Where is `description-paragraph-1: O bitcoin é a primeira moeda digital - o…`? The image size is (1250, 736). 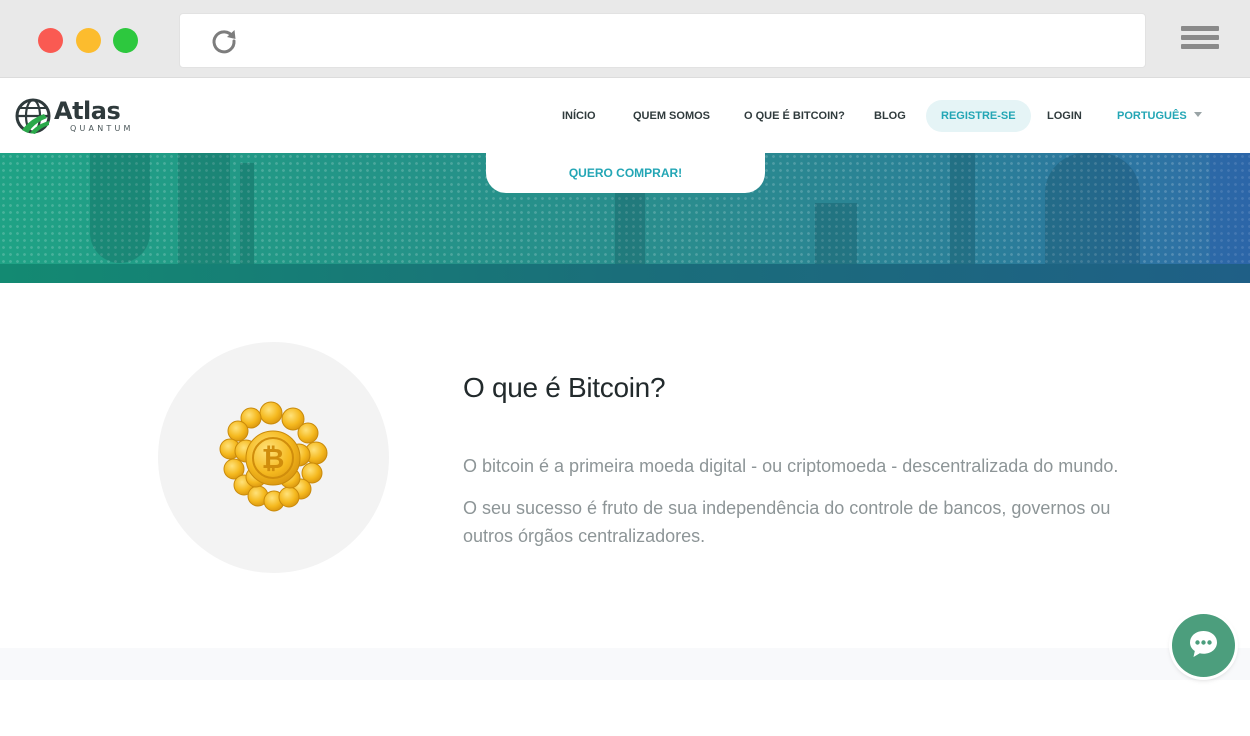
description-paragraph-1: O bitcoin é a primeira moeda digital - o… is located at coordinates (791, 466).